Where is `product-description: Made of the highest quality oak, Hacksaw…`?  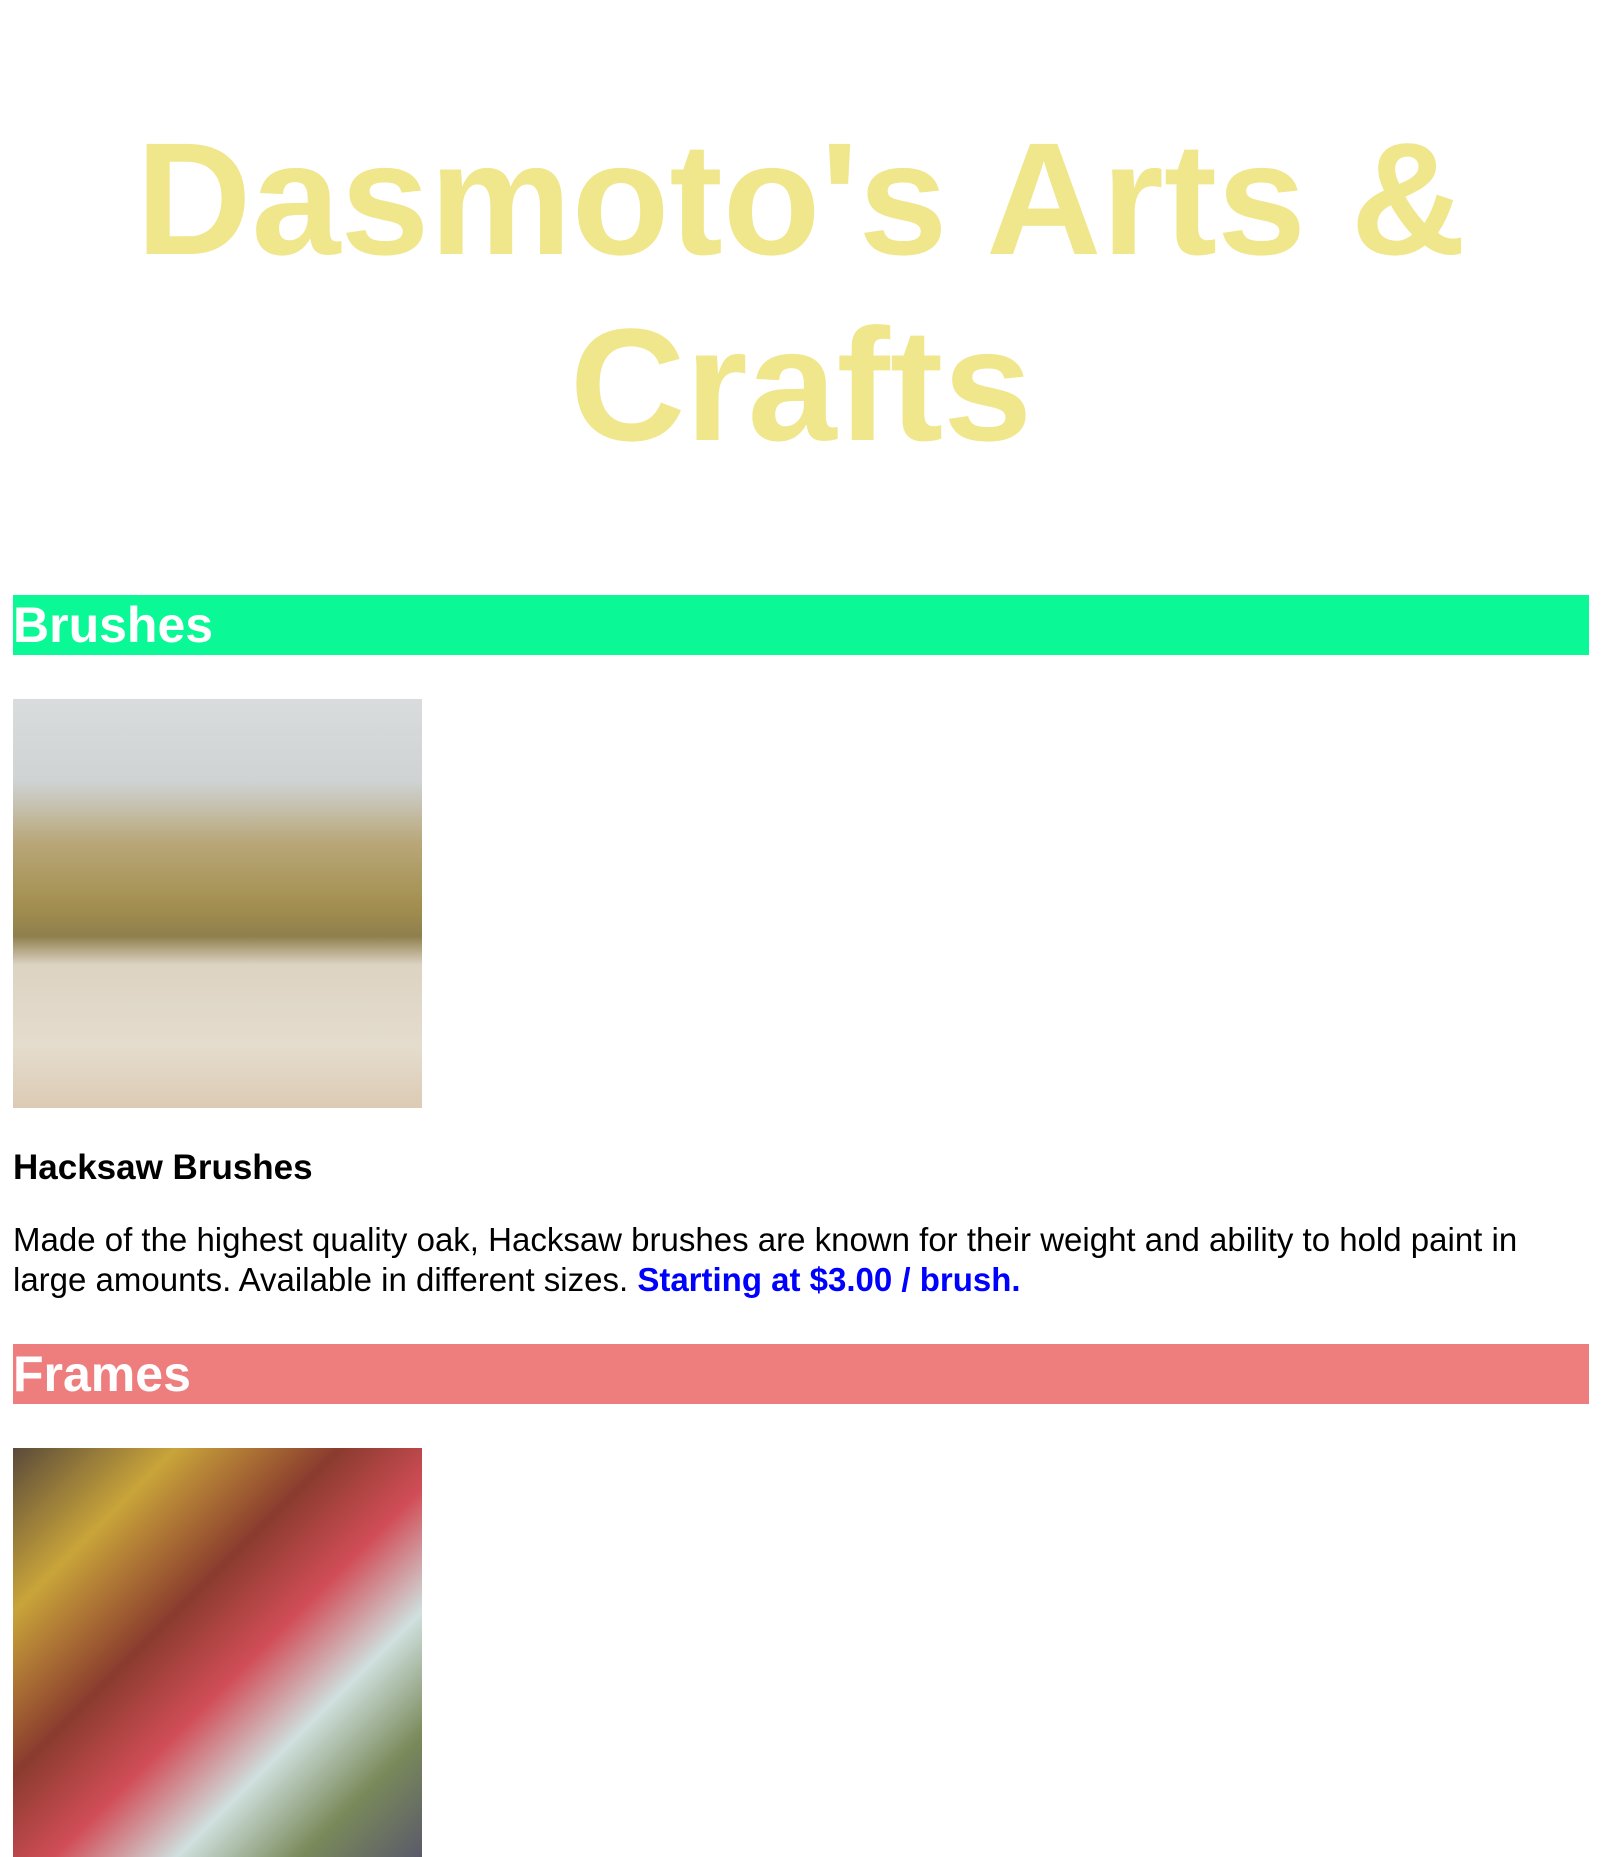
product-description: Made of the highest quality oak, Hacksaw… is located at coordinates (803, 1260).